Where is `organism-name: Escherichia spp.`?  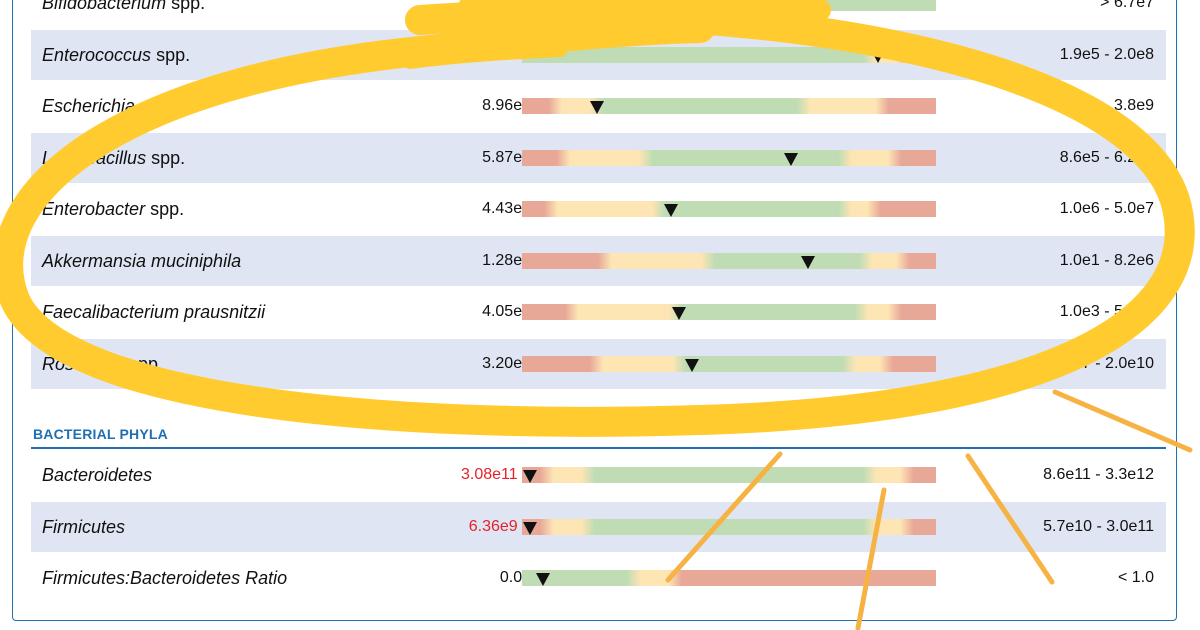
organism-name: Escherichia spp. is located at coordinates (108, 106).